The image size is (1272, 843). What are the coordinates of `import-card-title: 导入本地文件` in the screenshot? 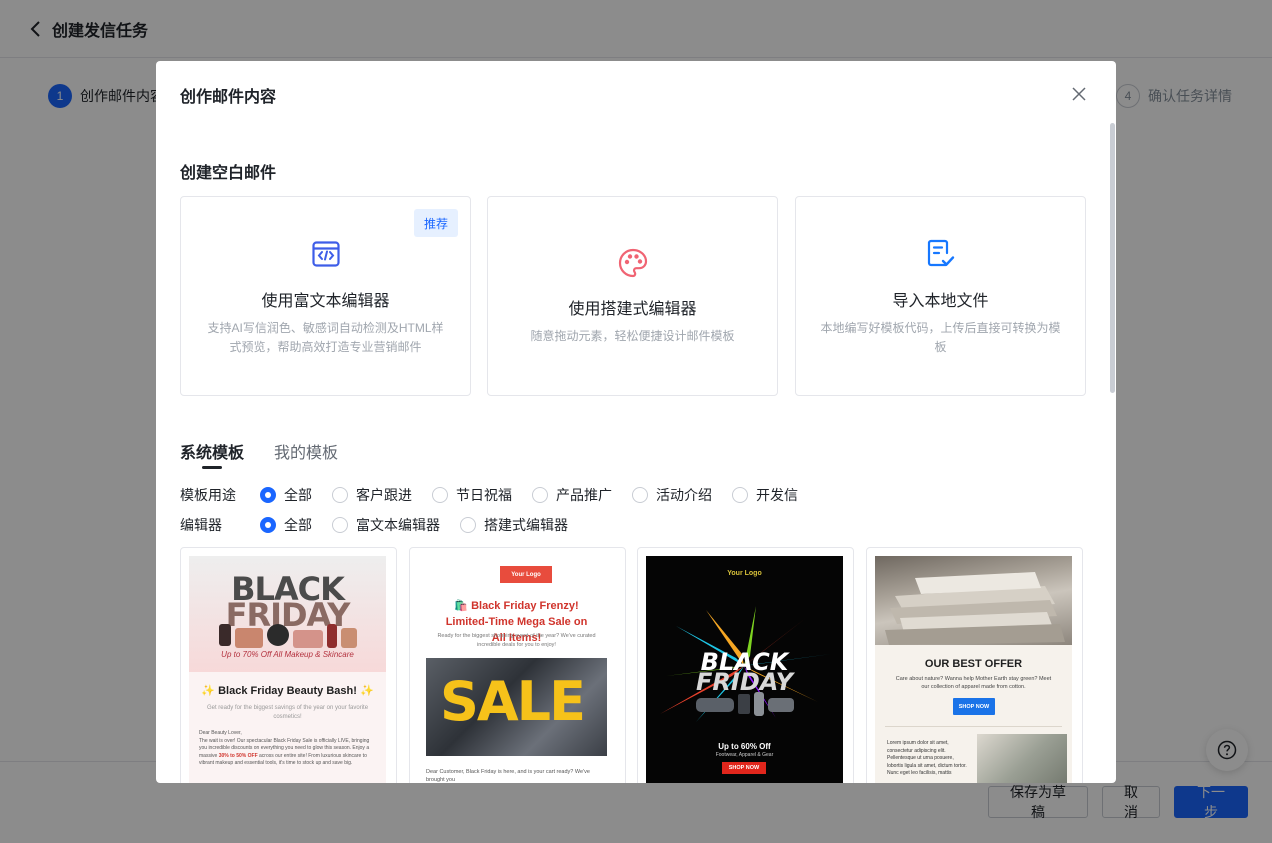 It's located at (940, 301).